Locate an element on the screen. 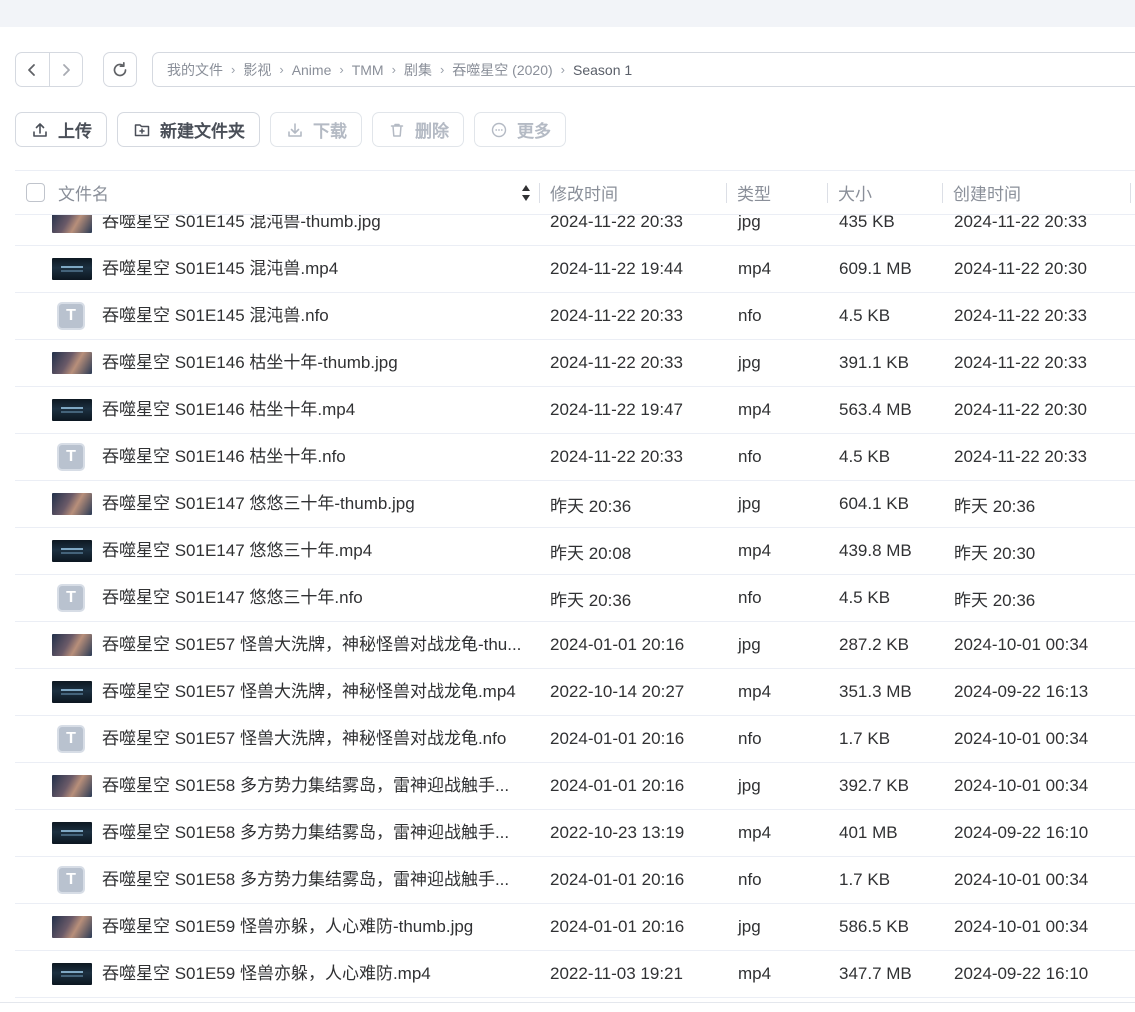 This screenshot has width=1135, height=1012. delete-label: 删除 is located at coordinates (432, 131).